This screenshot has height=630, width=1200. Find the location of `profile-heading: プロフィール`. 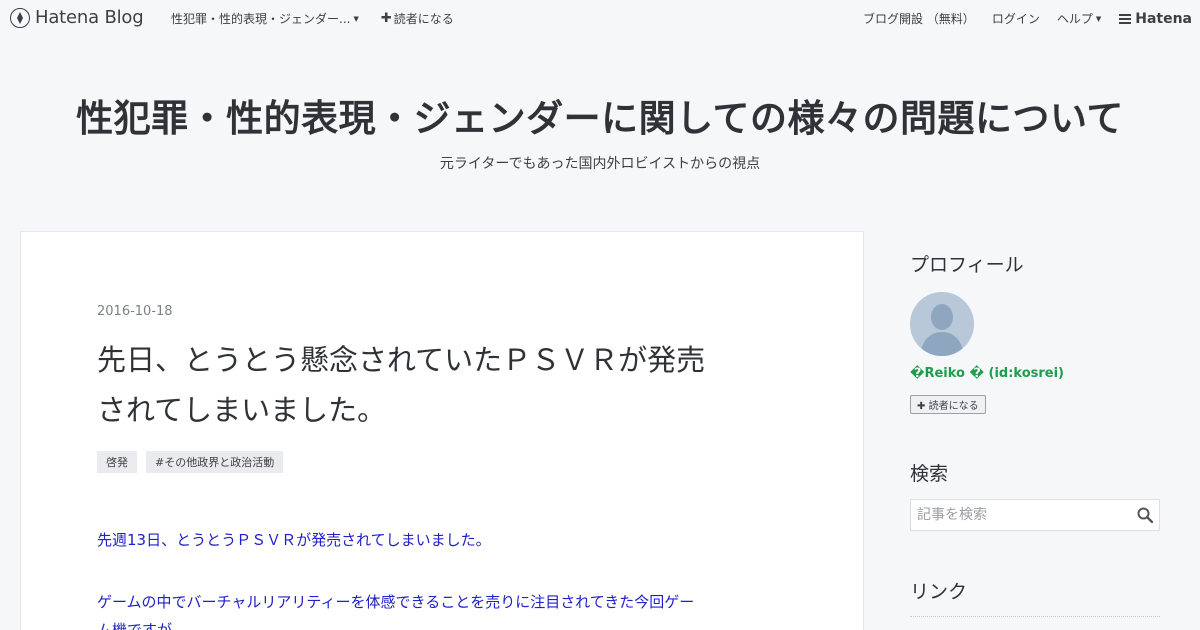

profile-heading: プロフィール is located at coordinates (967, 265).